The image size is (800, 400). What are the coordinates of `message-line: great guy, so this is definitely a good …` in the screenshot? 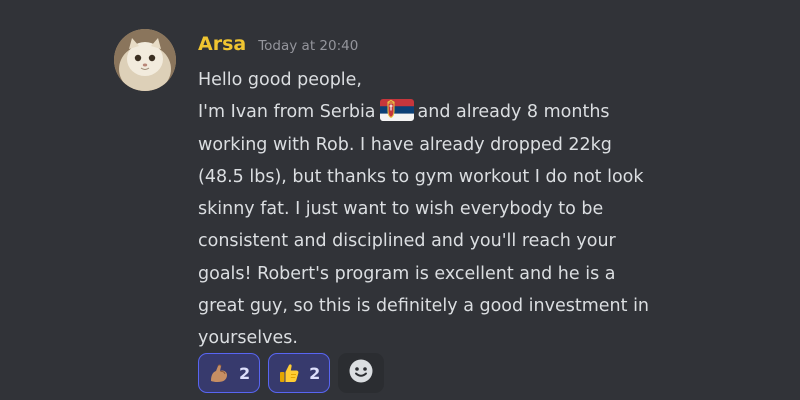 It's located at (424, 306).